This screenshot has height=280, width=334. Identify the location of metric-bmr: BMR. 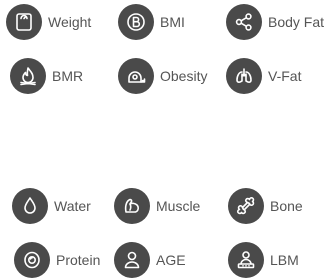
(46, 76).